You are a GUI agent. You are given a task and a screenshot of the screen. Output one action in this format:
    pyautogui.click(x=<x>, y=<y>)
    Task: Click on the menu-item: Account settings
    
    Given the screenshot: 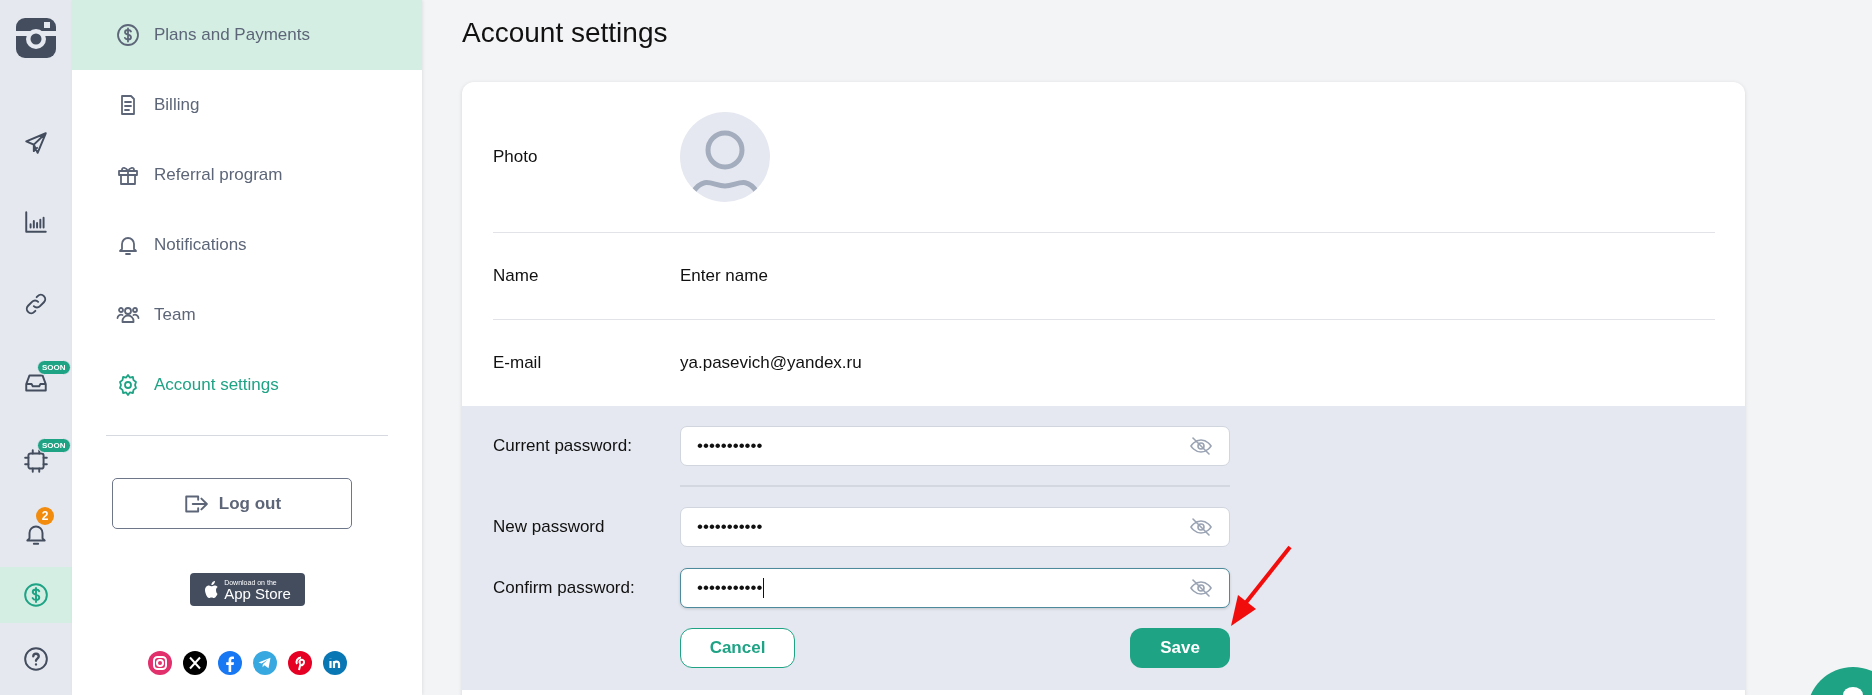 What is the action you would take?
    pyautogui.click(x=247, y=385)
    